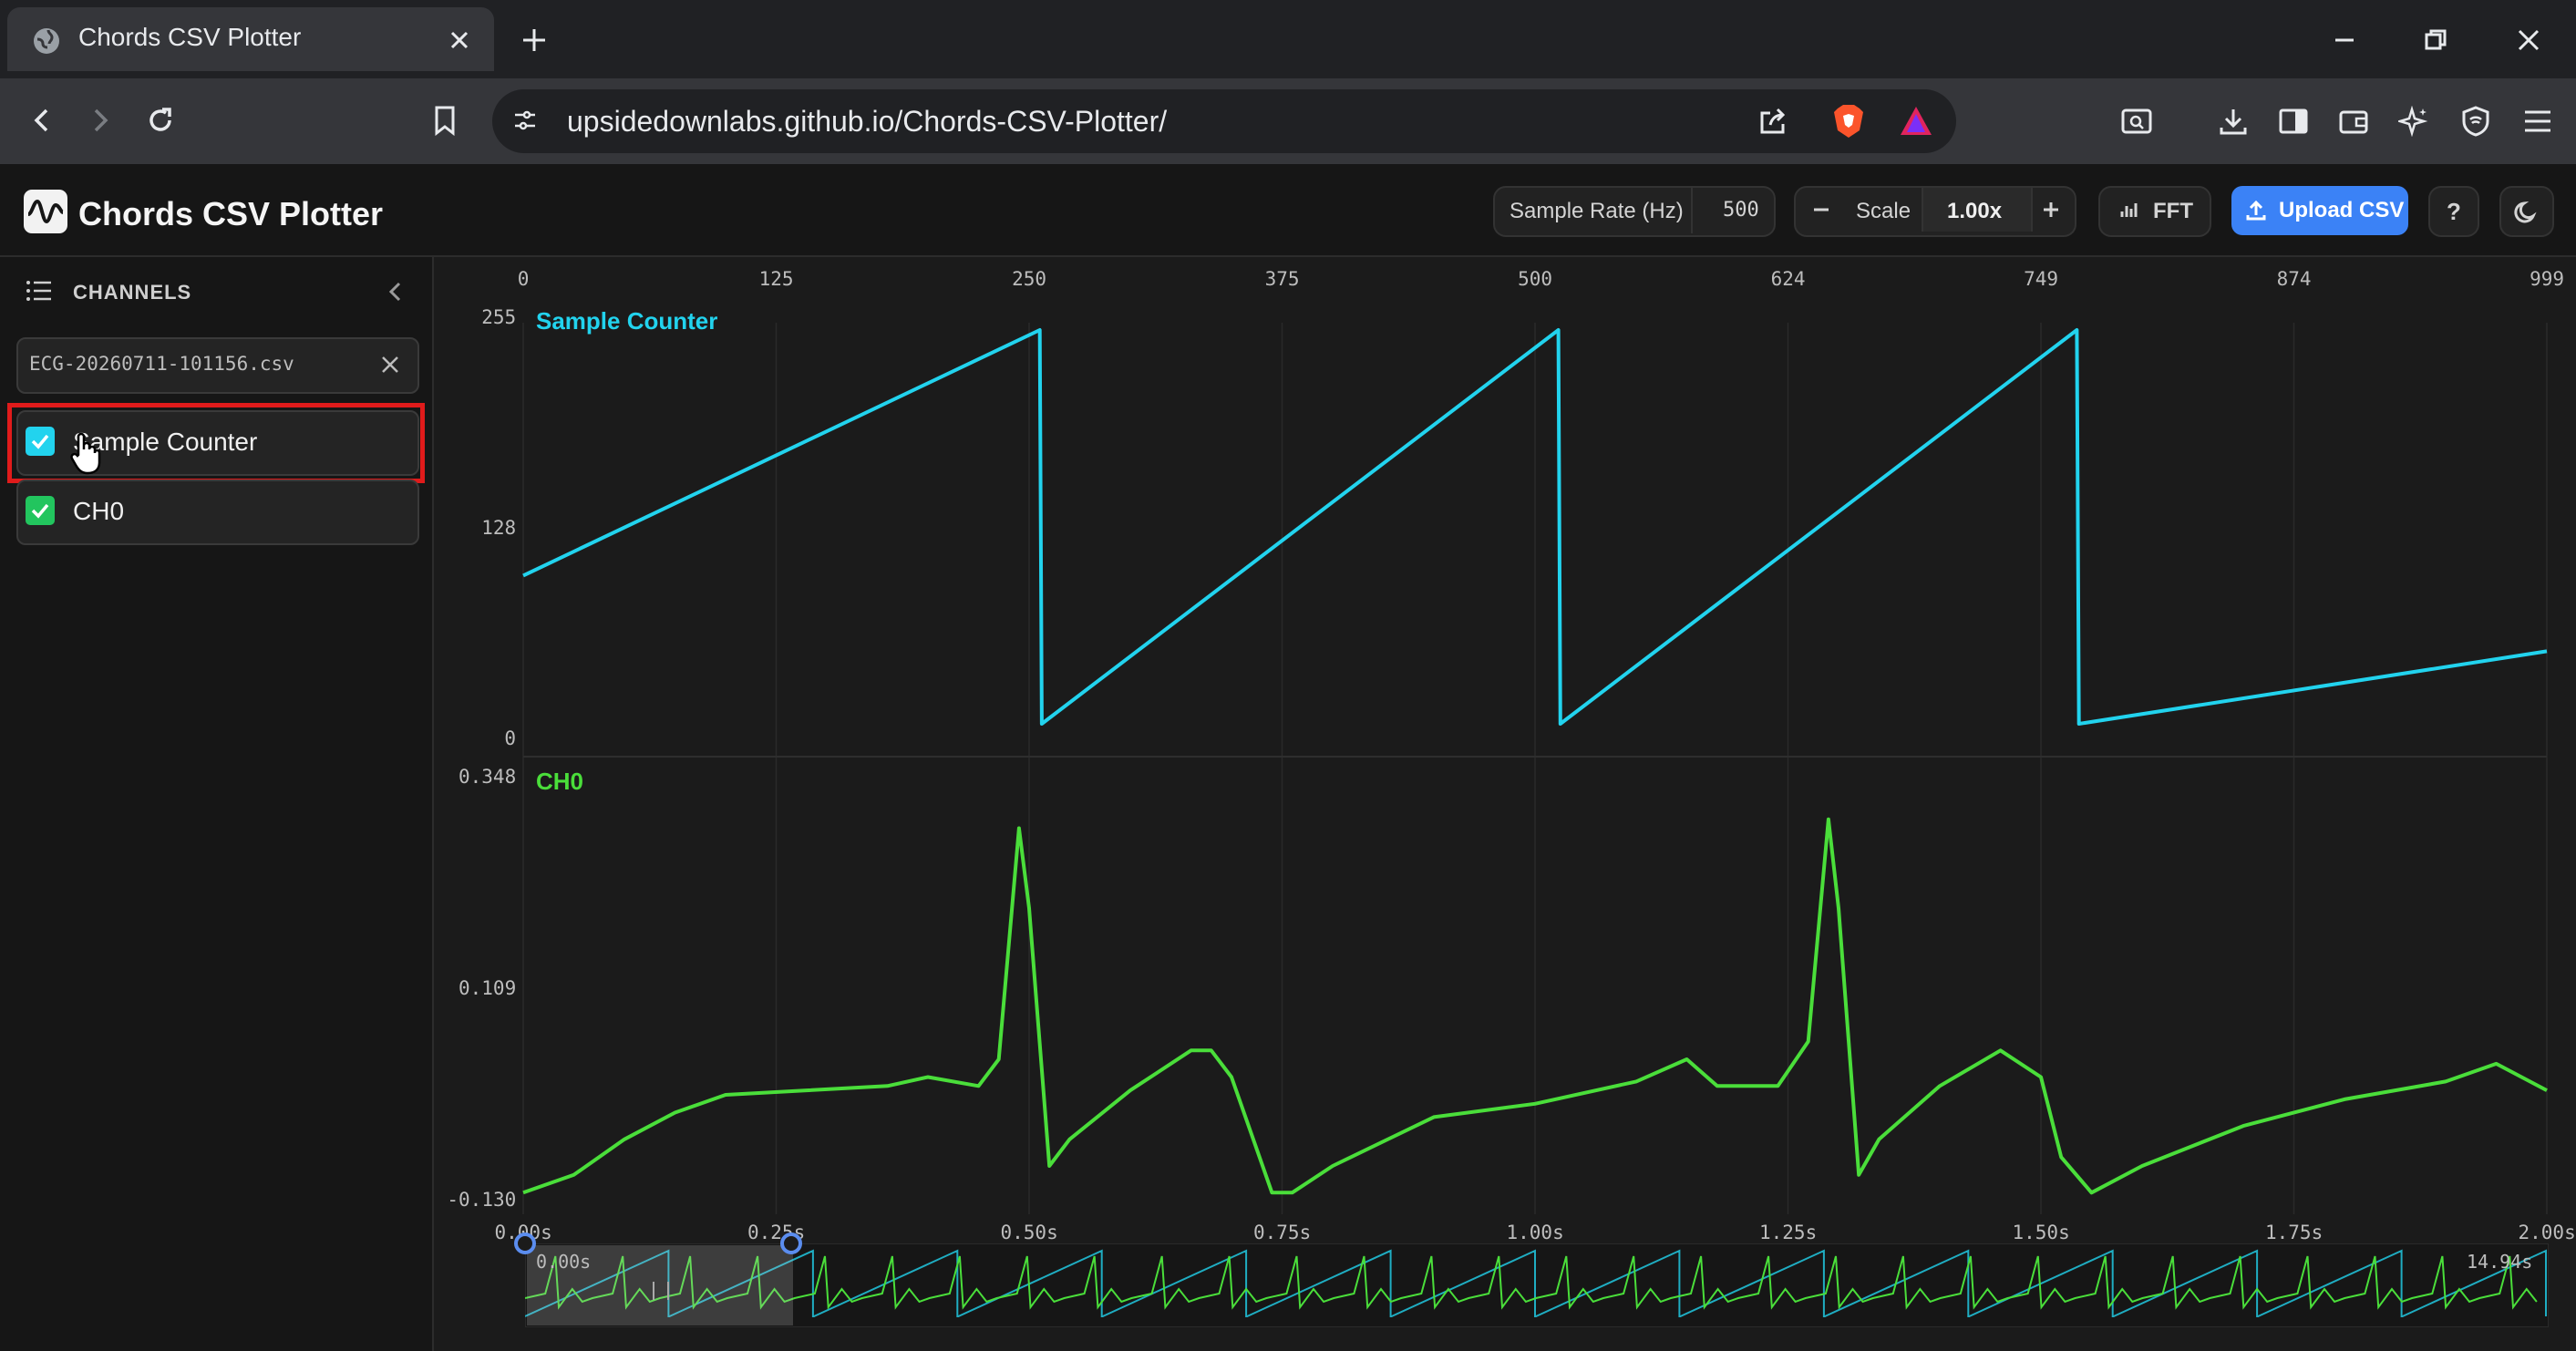 This screenshot has height=1351, width=2576. I want to click on navigator-start-label: 0.00s, so click(564, 1262).